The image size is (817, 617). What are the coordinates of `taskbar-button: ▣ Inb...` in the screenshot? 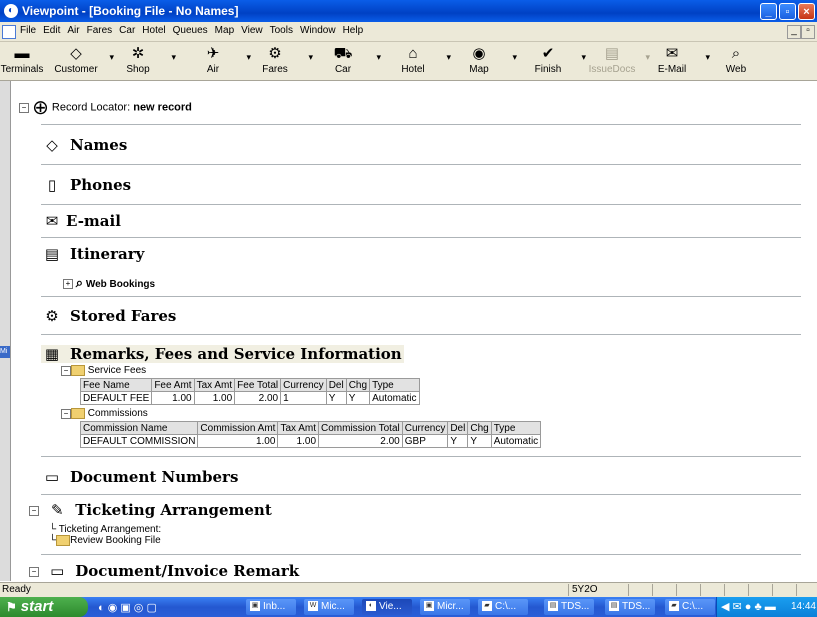 It's located at (271, 607).